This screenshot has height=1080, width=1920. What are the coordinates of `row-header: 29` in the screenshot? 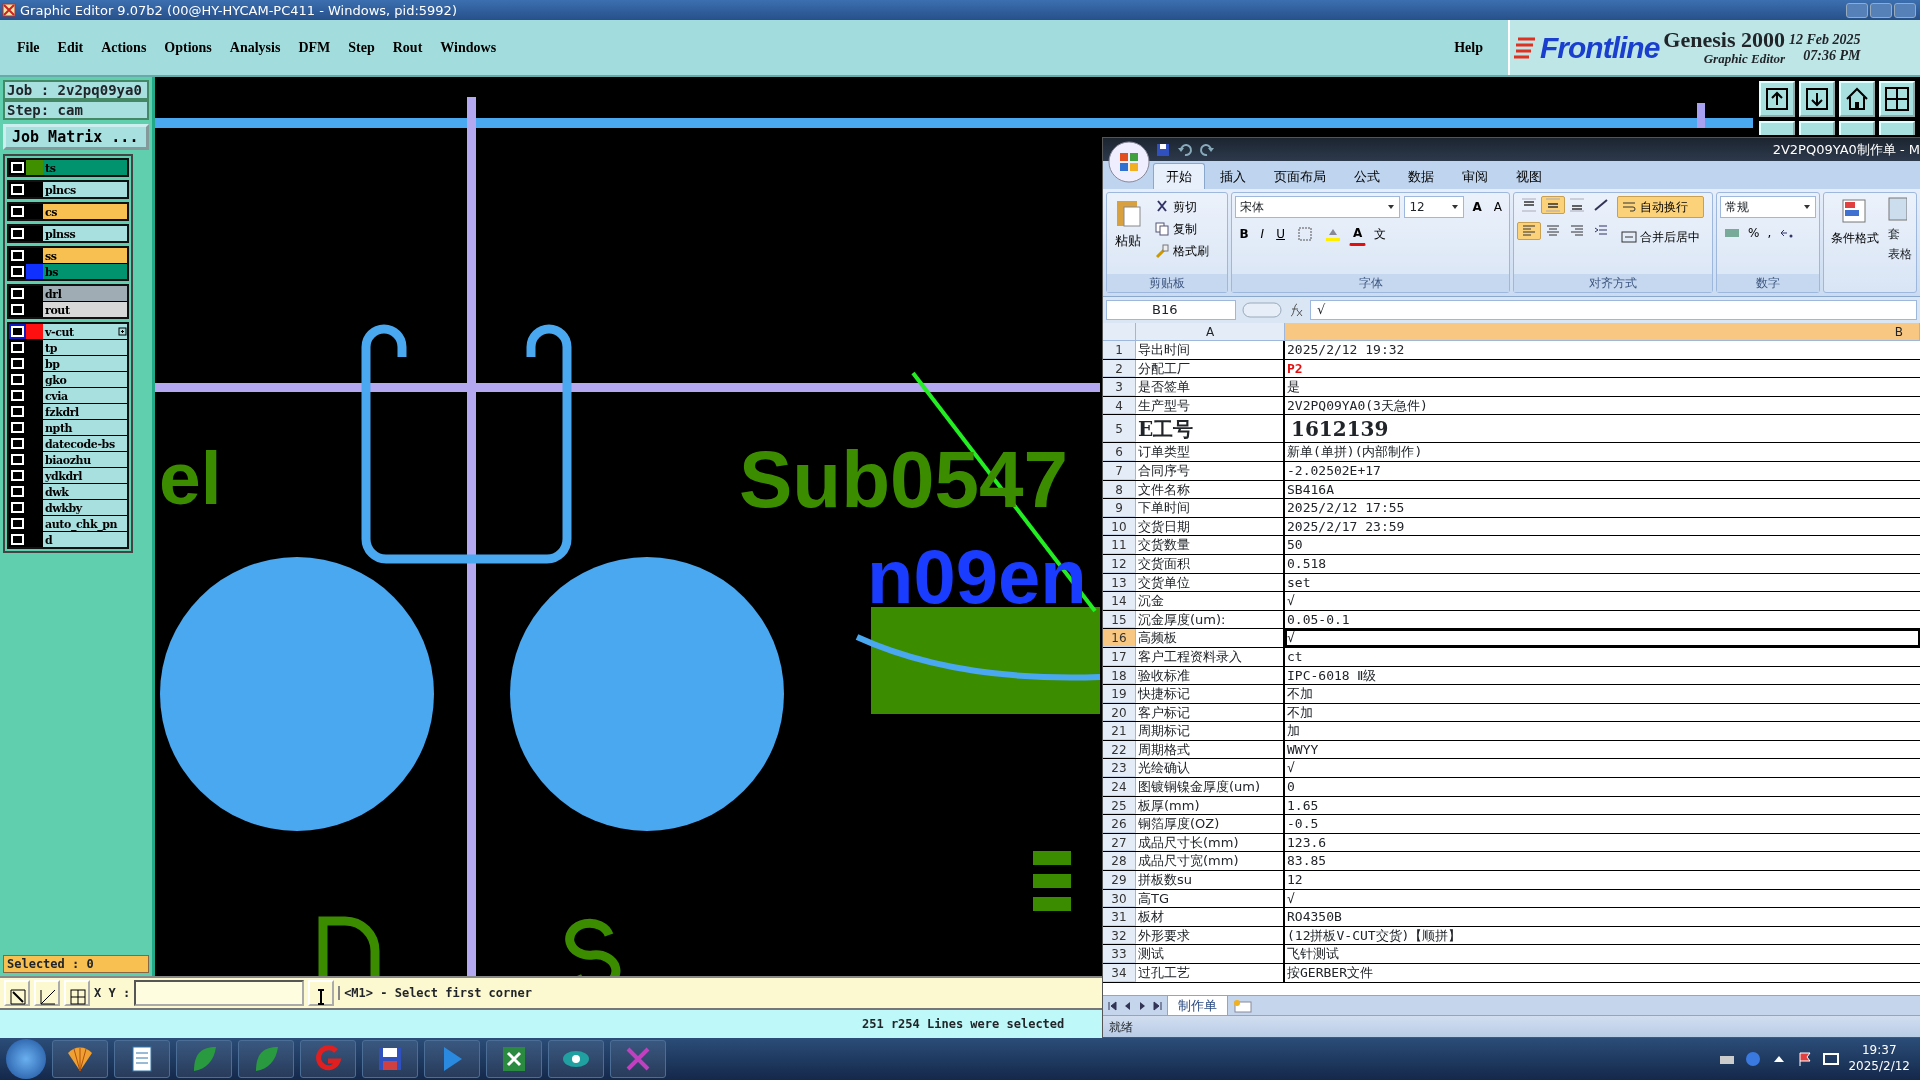 It's located at (1119, 880).